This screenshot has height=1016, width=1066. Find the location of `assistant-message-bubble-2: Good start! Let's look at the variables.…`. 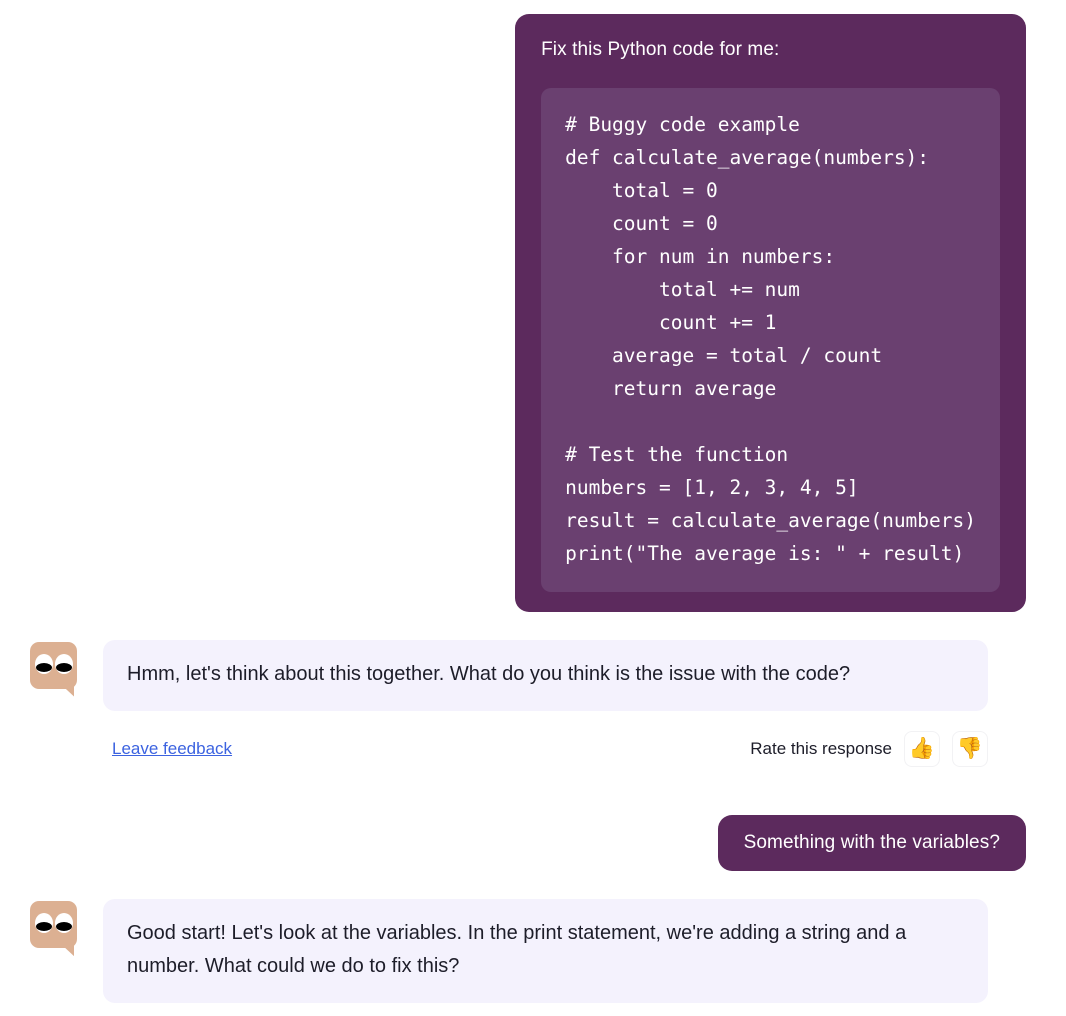

assistant-message-bubble-2: Good start! Let's look at the variables.… is located at coordinates (545, 951).